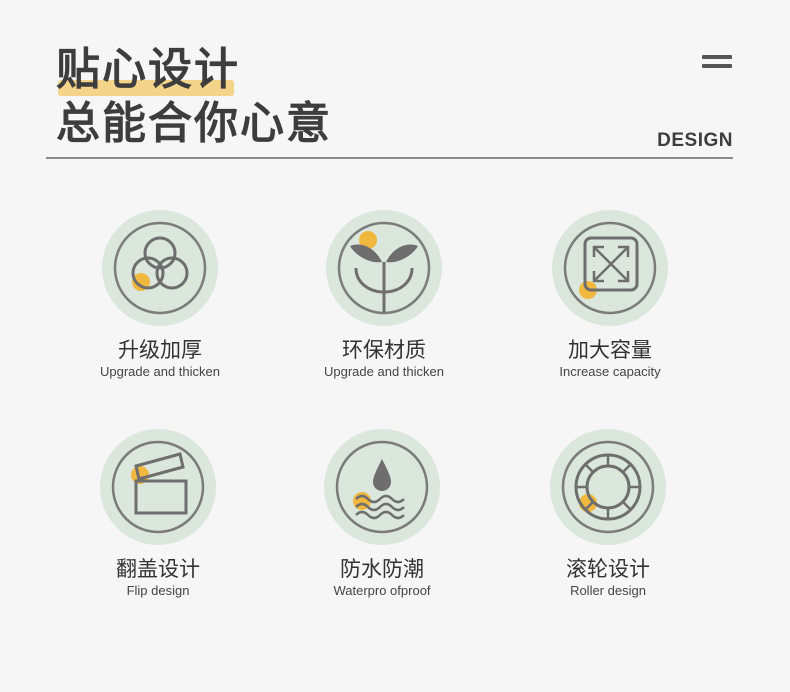  I want to click on expand-arrows-icon, so click(610, 268).